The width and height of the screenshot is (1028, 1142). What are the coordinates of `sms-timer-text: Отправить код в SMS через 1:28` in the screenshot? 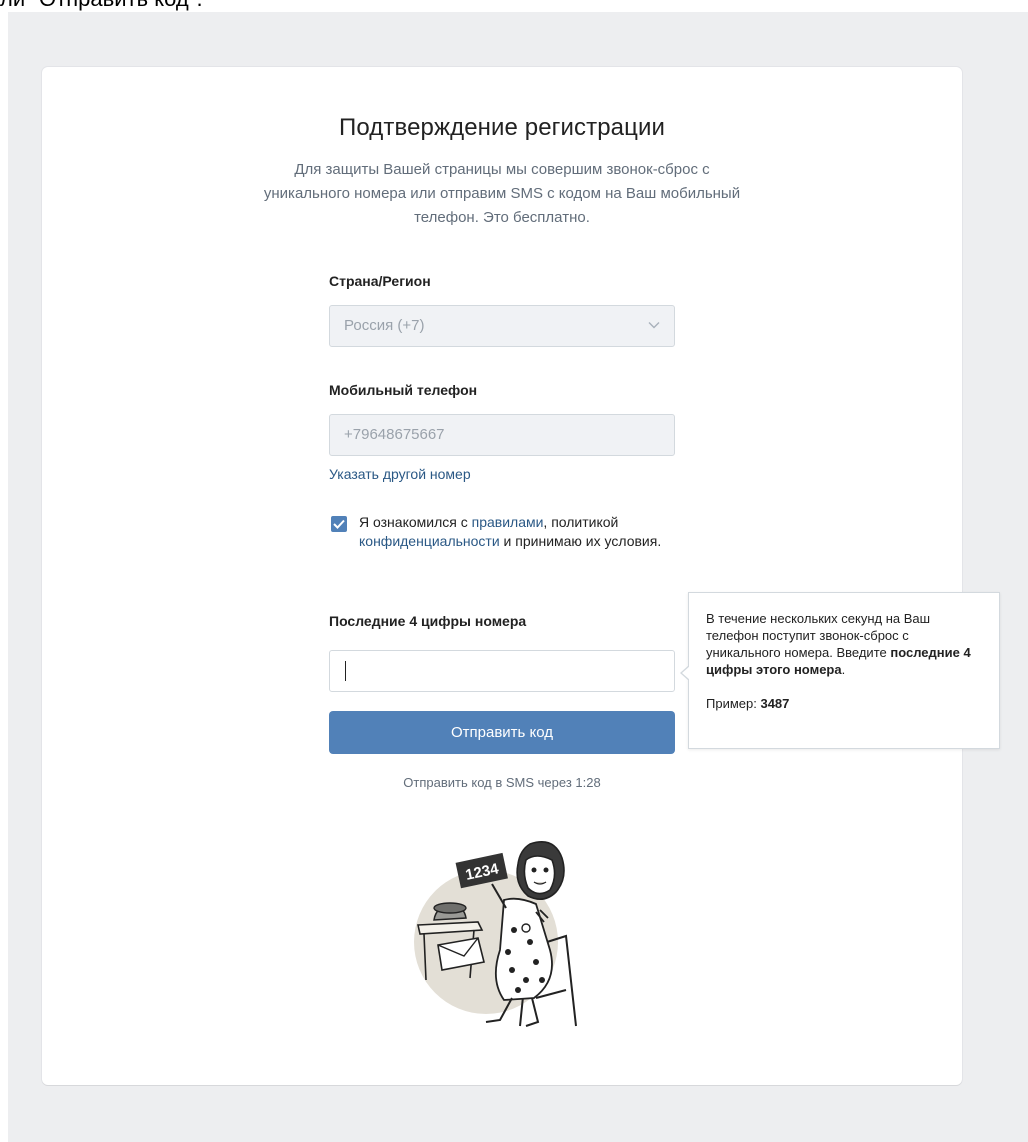 It's located at (502, 782).